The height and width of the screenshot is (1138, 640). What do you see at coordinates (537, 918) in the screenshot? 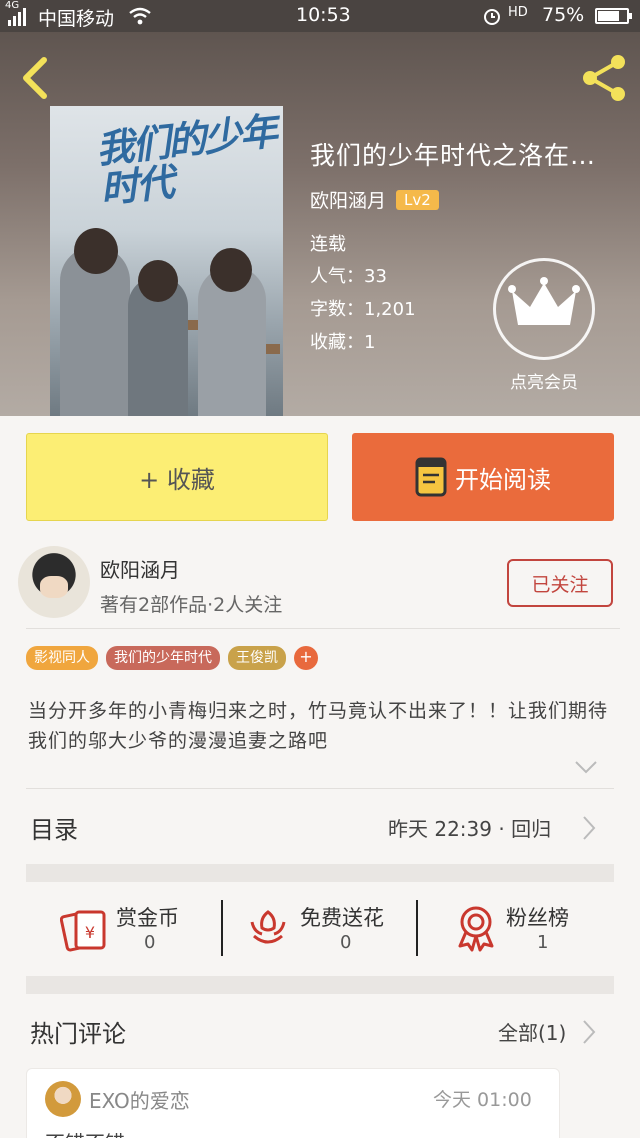
I see `fan-ranking-label: 粉丝榜` at bounding box center [537, 918].